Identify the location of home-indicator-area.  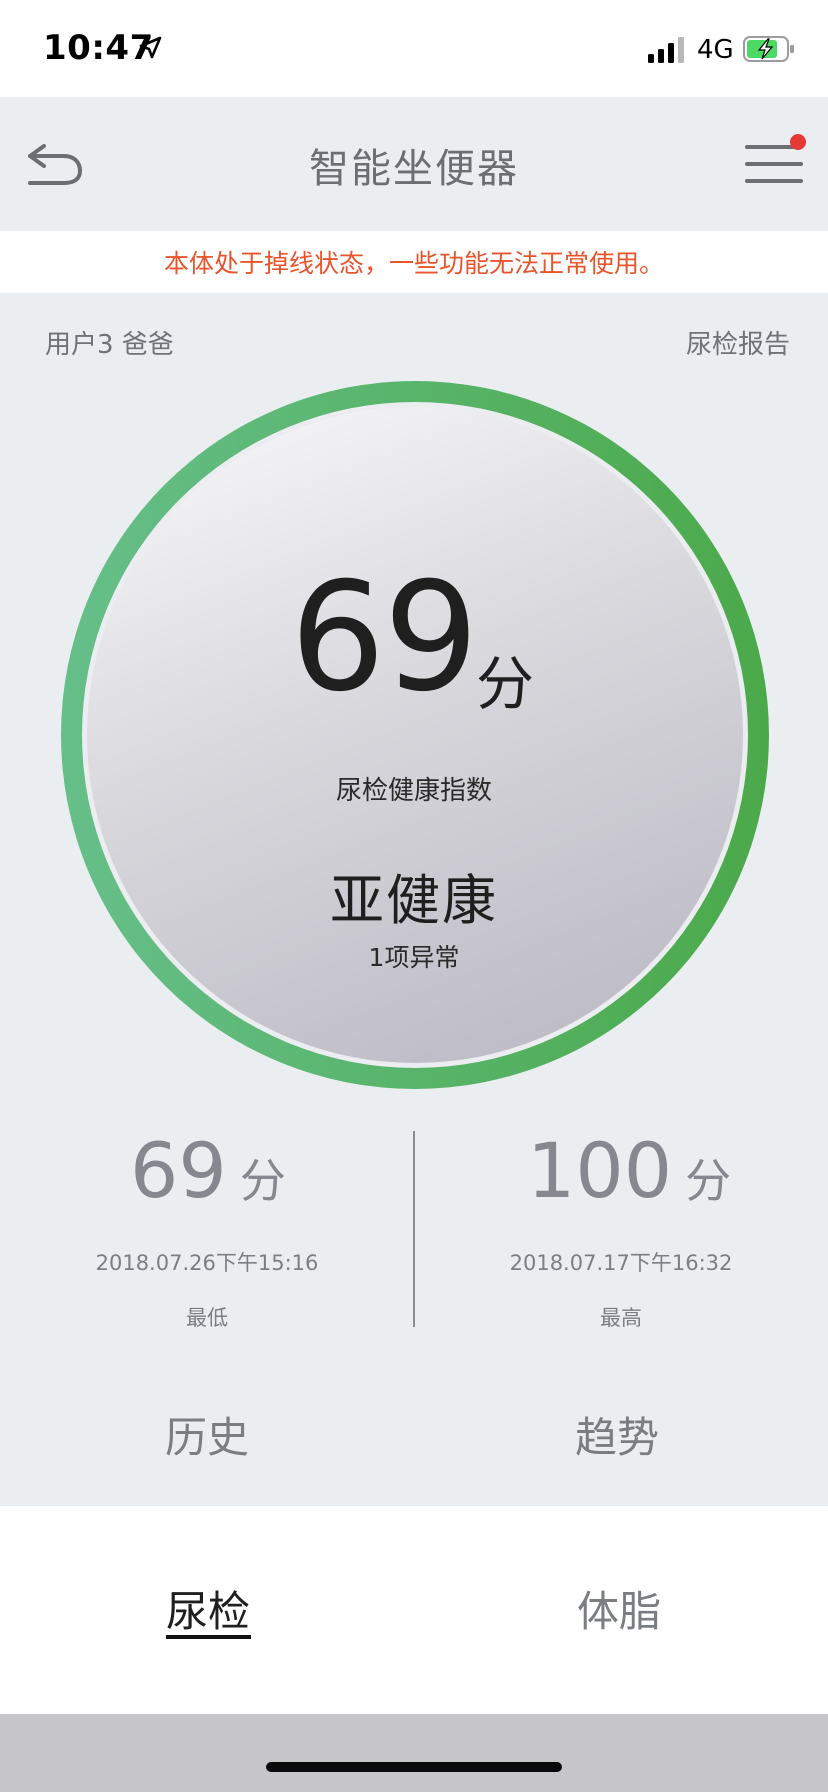
(414, 1753).